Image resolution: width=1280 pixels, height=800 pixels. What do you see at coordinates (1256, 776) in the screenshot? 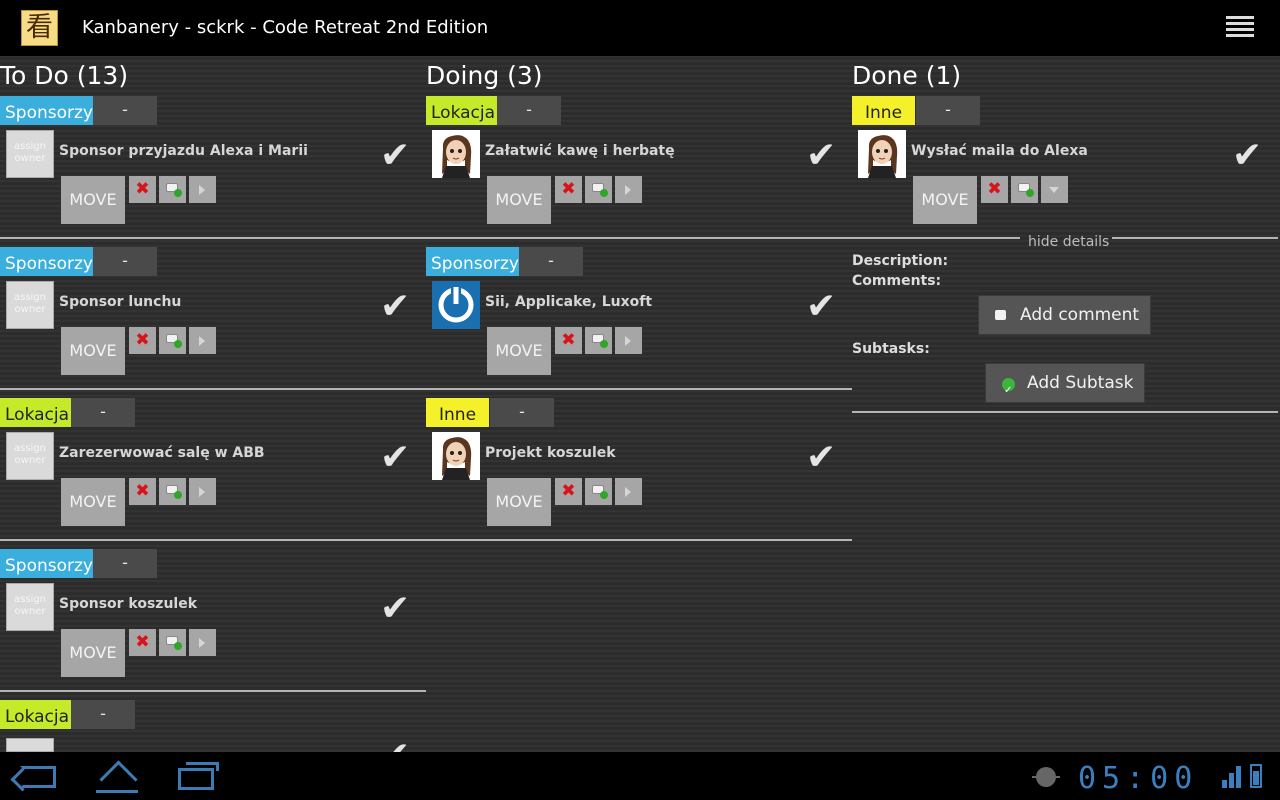
I see `battery-icon` at bounding box center [1256, 776].